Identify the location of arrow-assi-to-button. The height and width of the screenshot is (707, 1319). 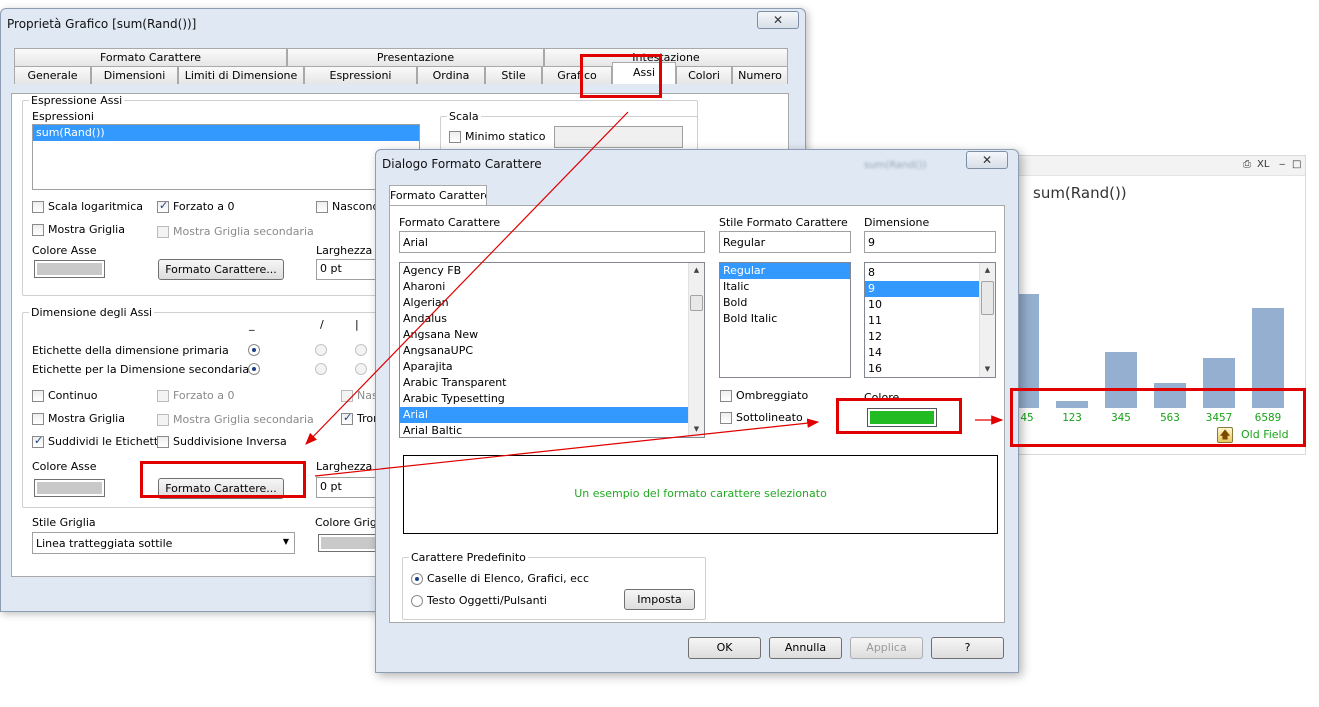
(467, 278).